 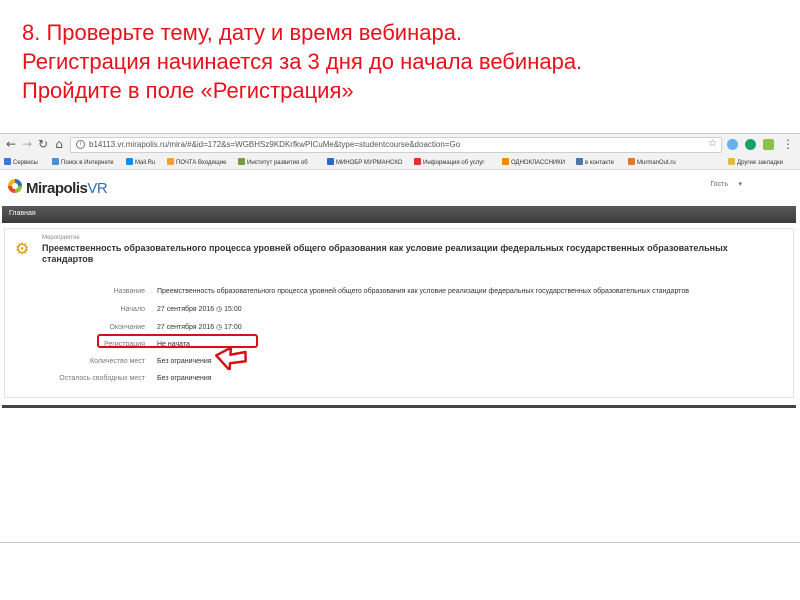 I want to click on institute-icon, so click(x=241, y=161).